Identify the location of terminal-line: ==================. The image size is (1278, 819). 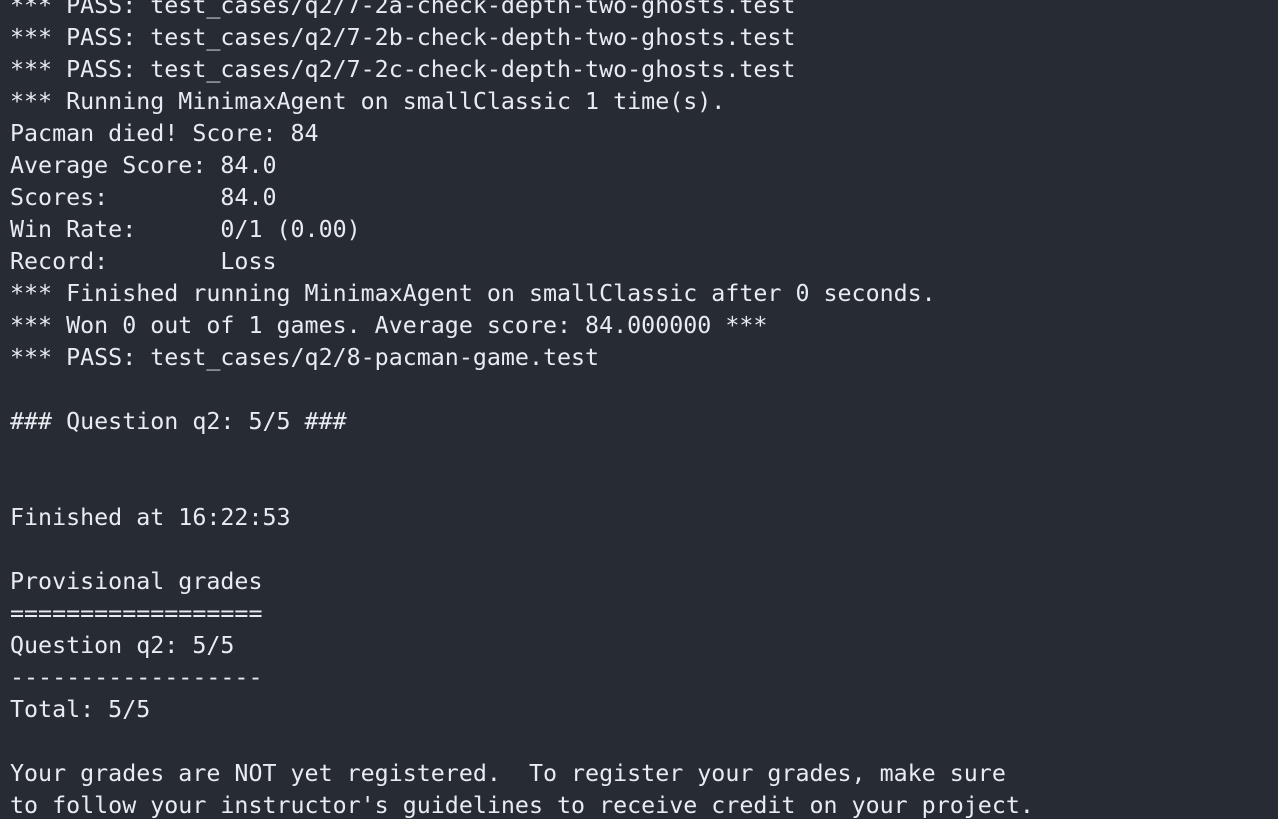
(136, 613).